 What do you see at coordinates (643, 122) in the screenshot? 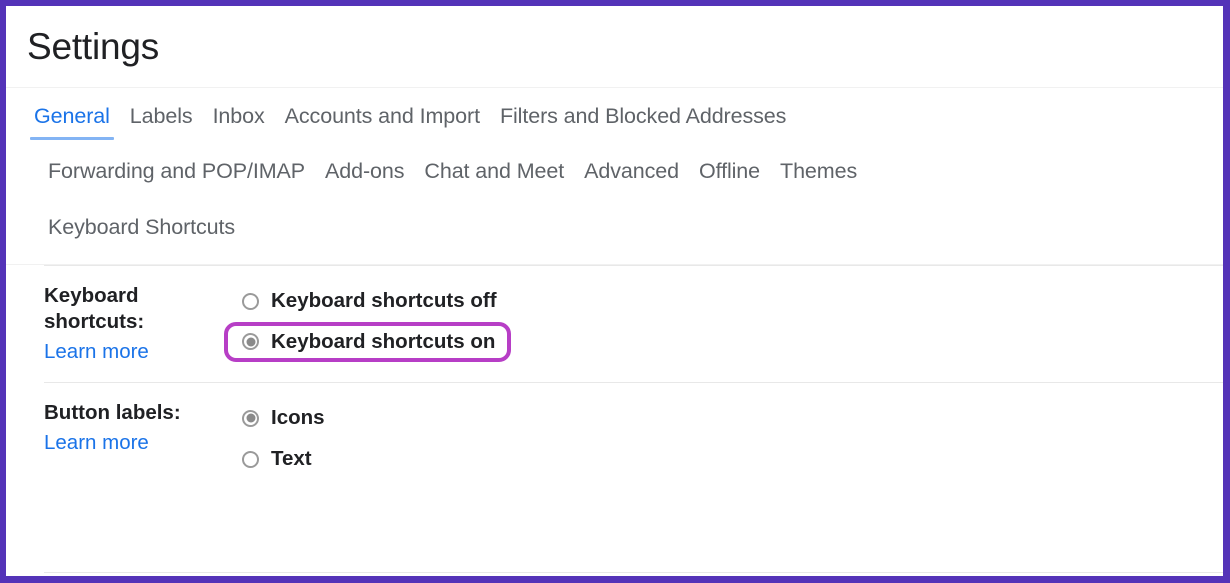
I see `tab-filters-and-blocked-addresses: Filters and Blocked Addresses` at bounding box center [643, 122].